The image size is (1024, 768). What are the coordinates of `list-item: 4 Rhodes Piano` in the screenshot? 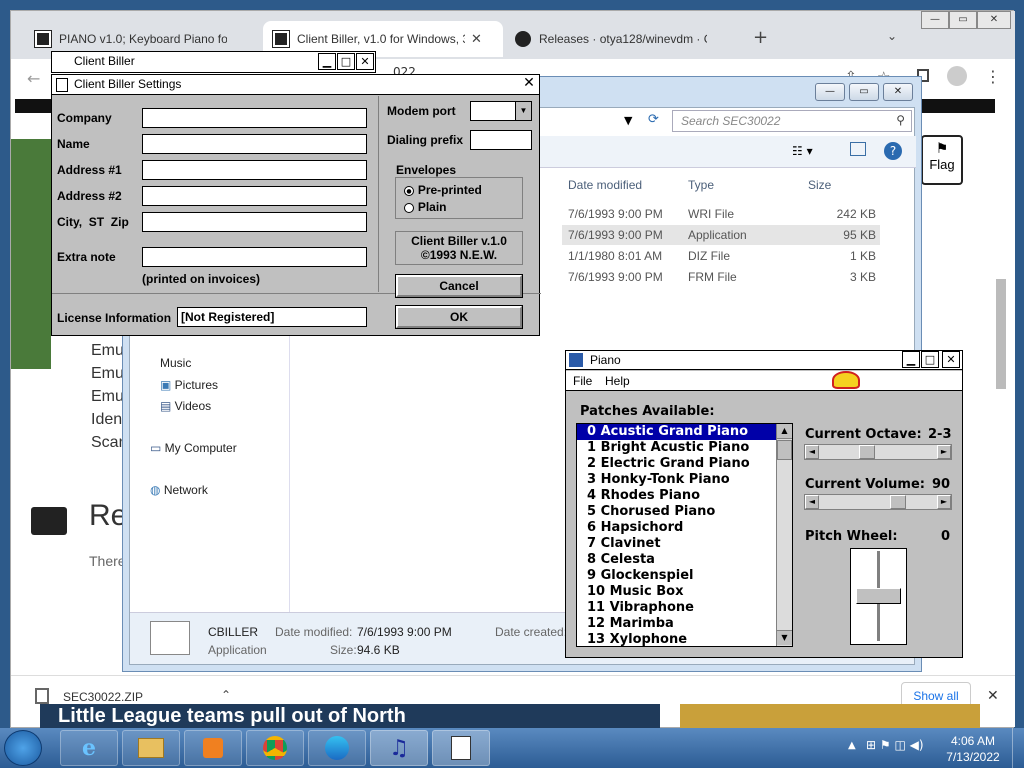 It's located at (676, 496).